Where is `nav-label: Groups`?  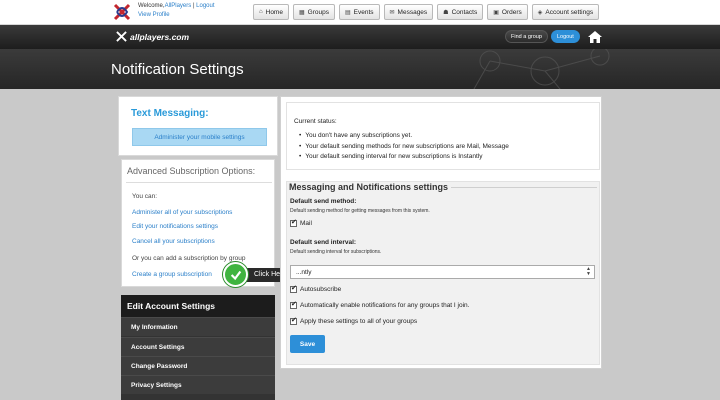 nav-label: Groups is located at coordinates (318, 12).